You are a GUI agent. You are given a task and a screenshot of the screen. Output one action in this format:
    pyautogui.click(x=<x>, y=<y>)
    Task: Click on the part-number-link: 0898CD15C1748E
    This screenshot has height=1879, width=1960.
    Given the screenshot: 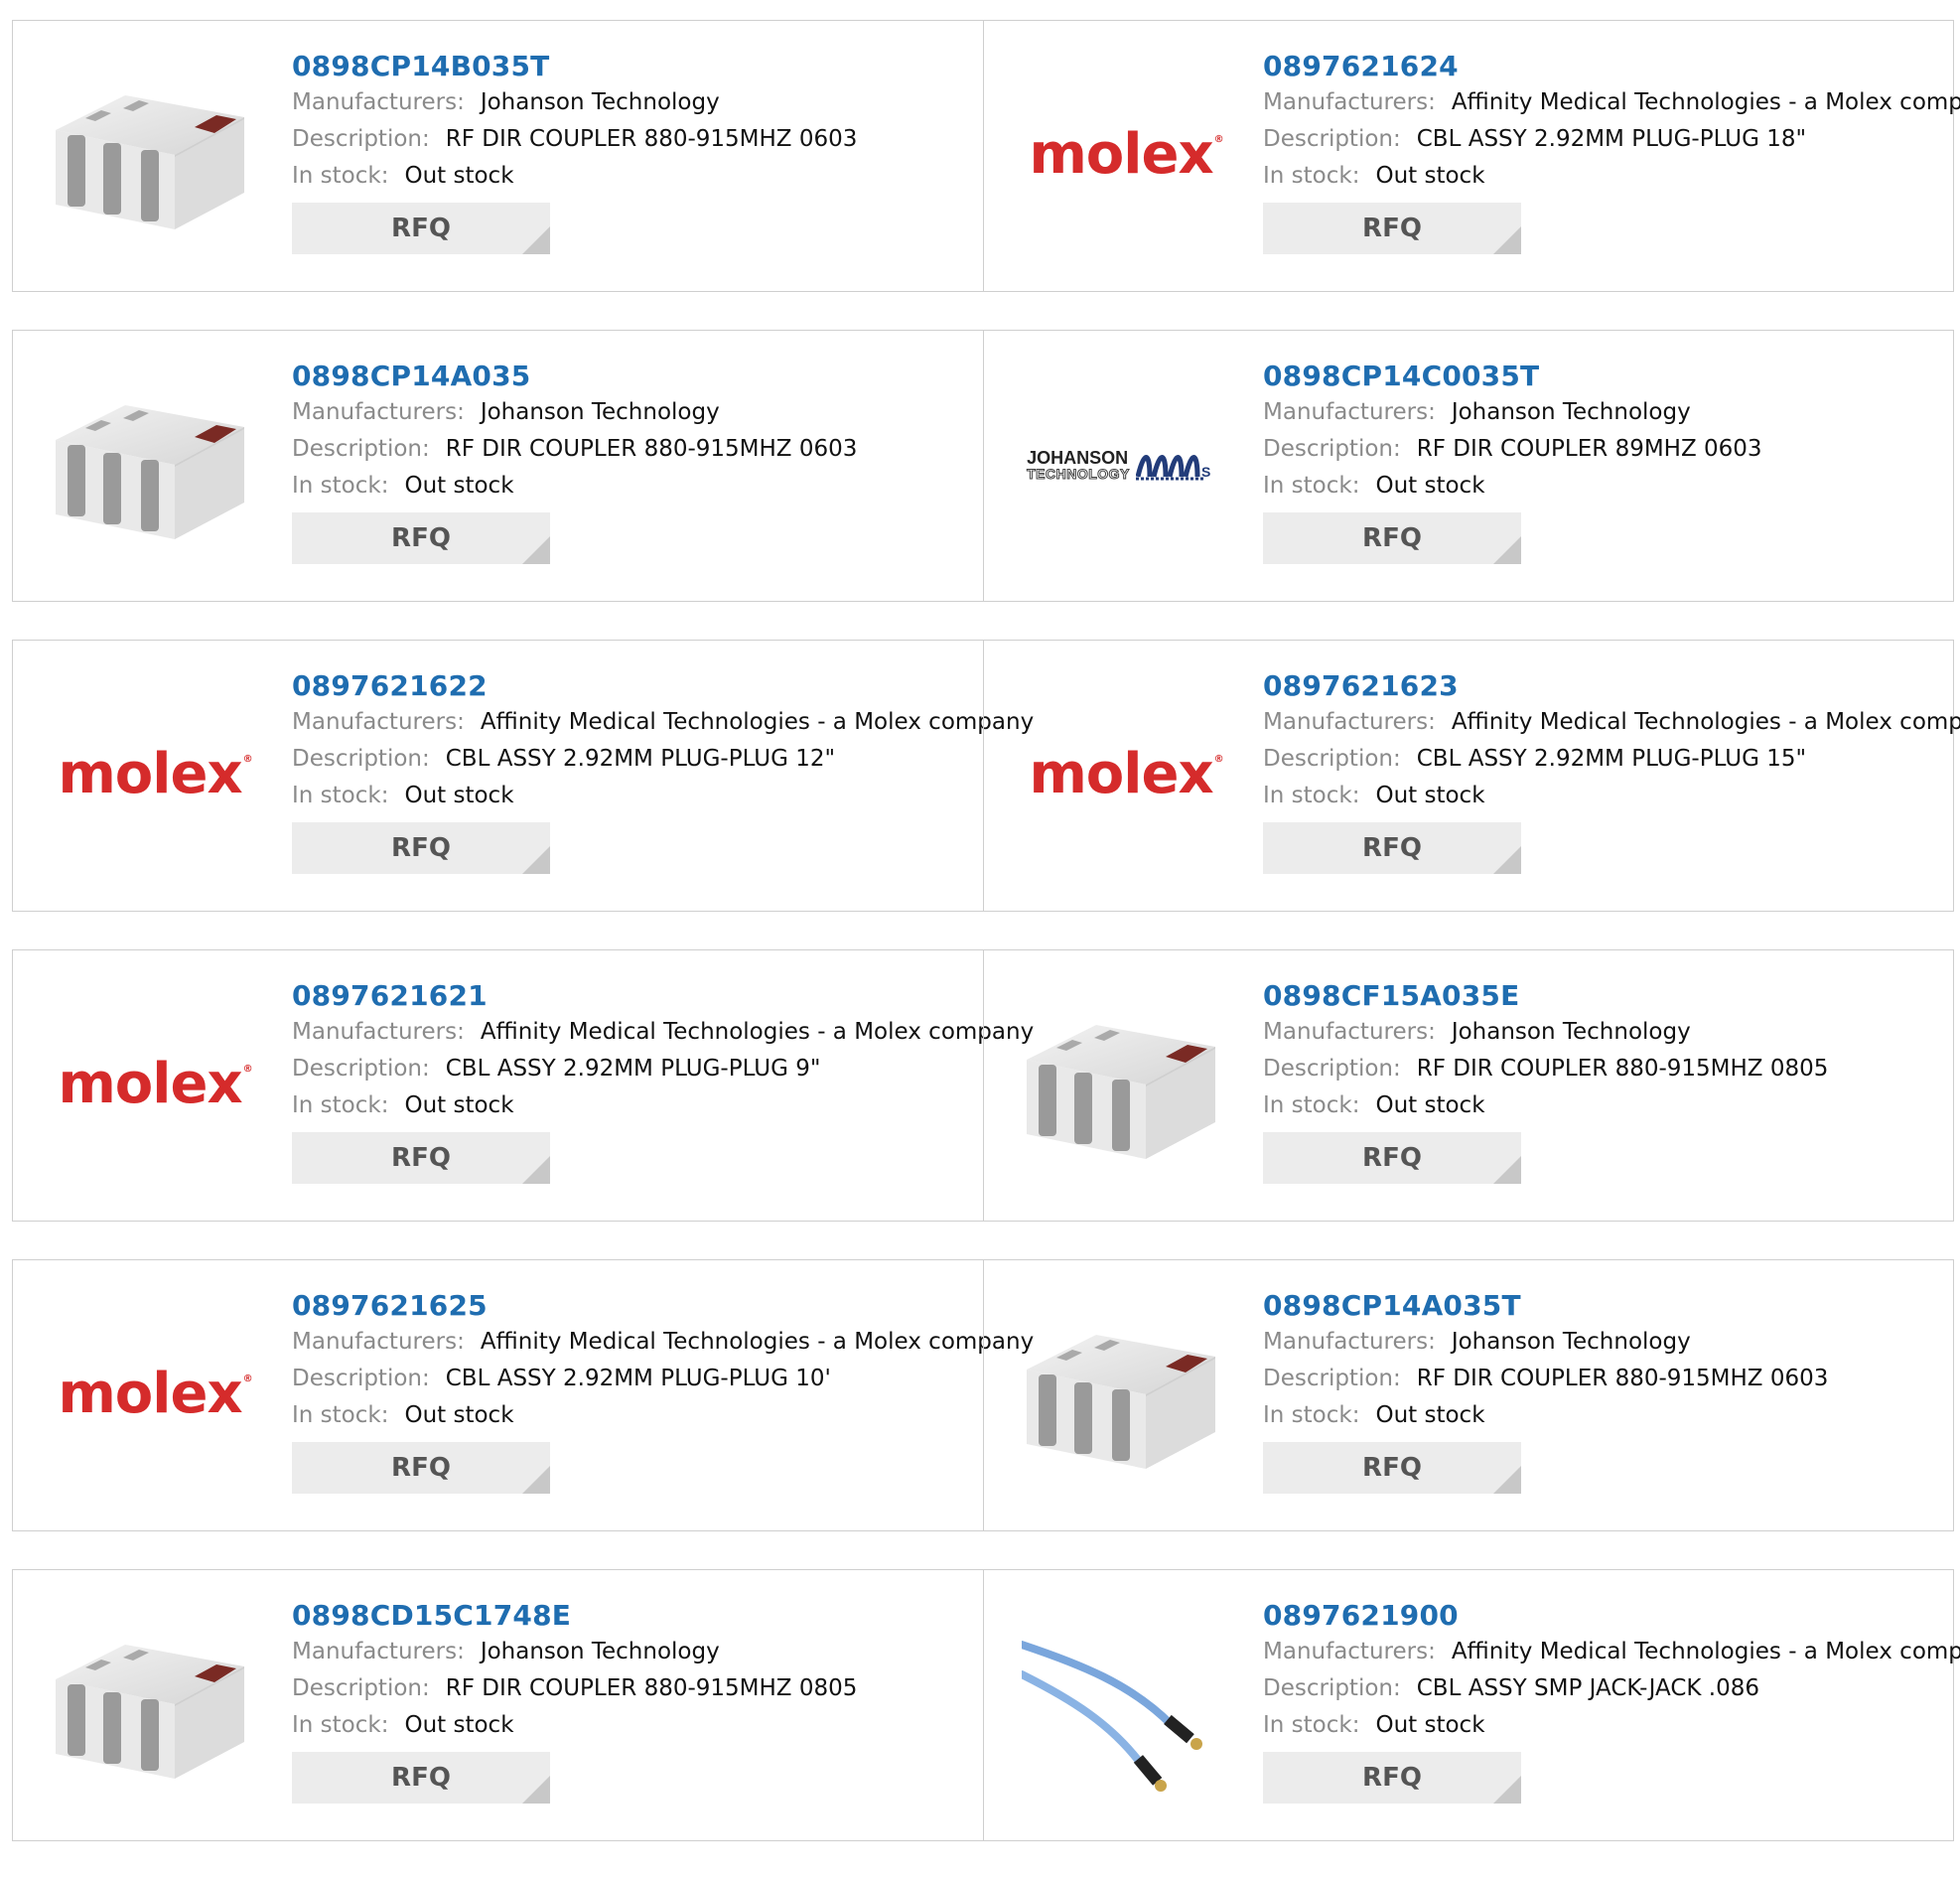 What is the action you would take?
    pyautogui.click(x=637, y=1616)
    